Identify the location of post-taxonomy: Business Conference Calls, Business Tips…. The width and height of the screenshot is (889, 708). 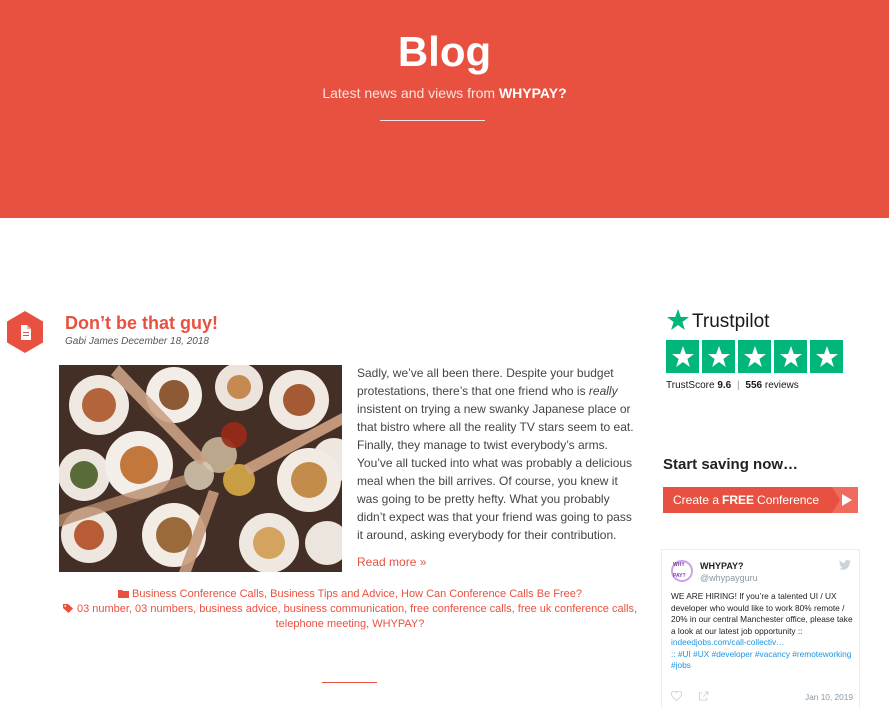
(350, 609).